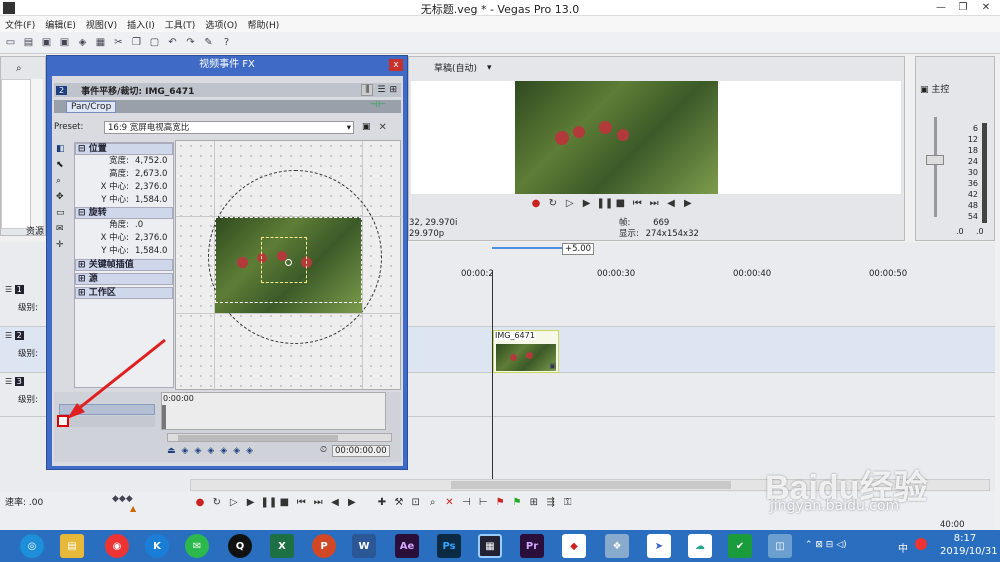 This screenshot has width=1000, height=562. What do you see at coordinates (32, 546) in the screenshot?
I see `browser-icon: ◎` at bounding box center [32, 546].